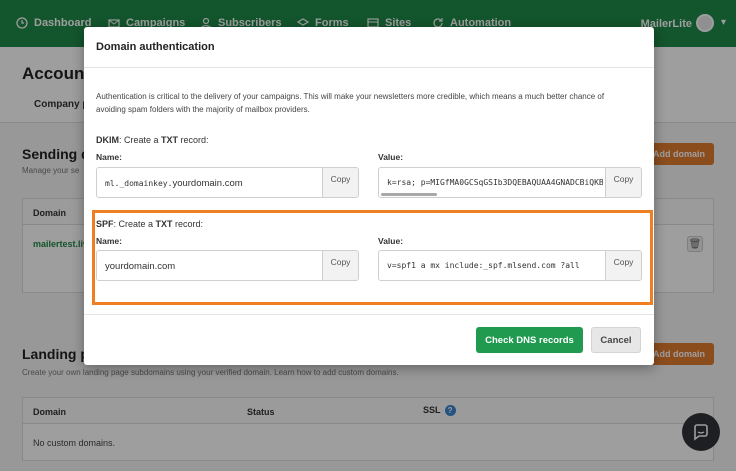 This screenshot has width=736, height=471. What do you see at coordinates (155, 47) in the screenshot?
I see `dialog-title: Domain authentication` at bounding box center [155, 47].